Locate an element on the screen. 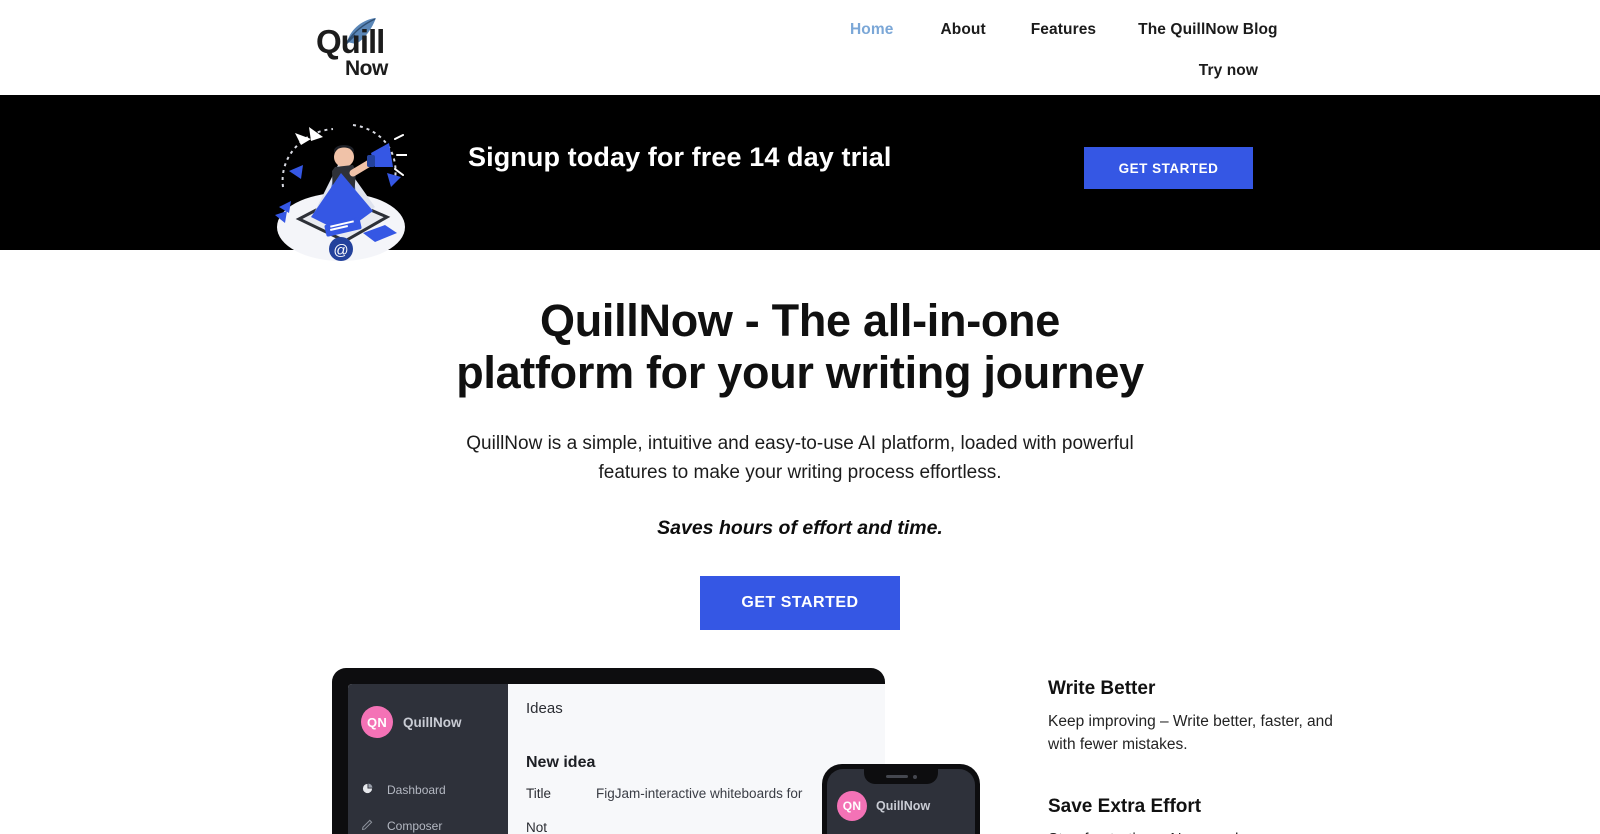 The image size is (1600, 834). hero-heading-line2: platform for your writing journey is located at coordinates (800, 372).